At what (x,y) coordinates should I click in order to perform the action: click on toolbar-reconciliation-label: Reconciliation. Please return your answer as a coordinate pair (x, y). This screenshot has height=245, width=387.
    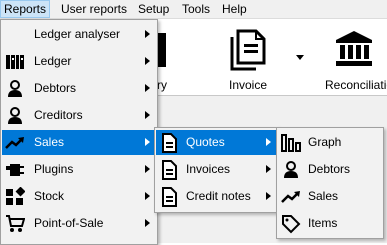
    Looking at the image, I should click on (356, 85).